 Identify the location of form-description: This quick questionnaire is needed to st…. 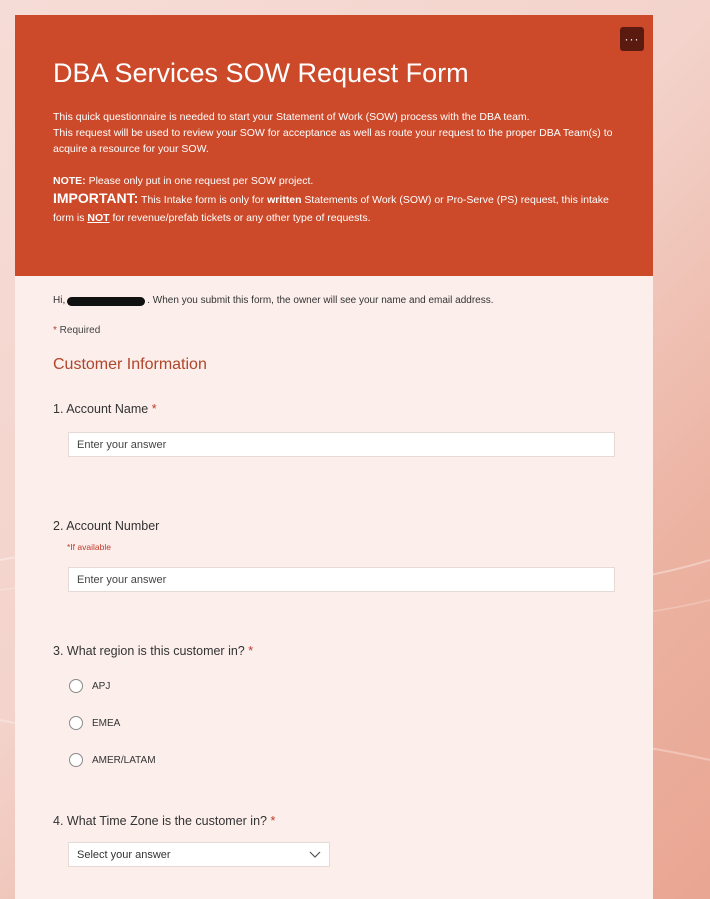
(334, 168).